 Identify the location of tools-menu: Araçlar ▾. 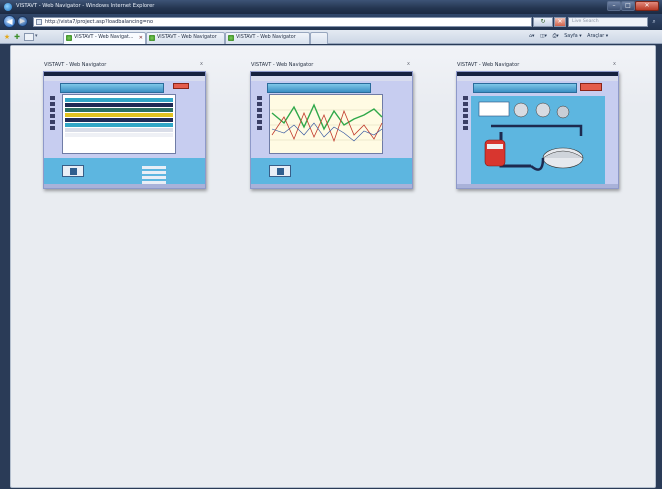
(597, 36).